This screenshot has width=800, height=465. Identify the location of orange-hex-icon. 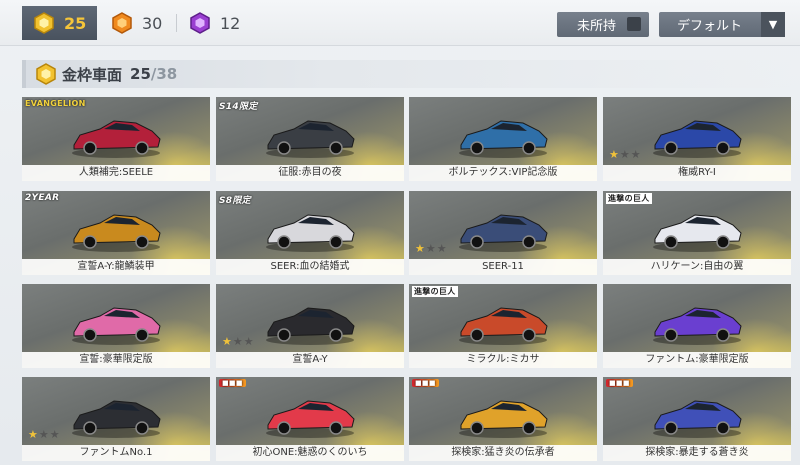
(122, 23).